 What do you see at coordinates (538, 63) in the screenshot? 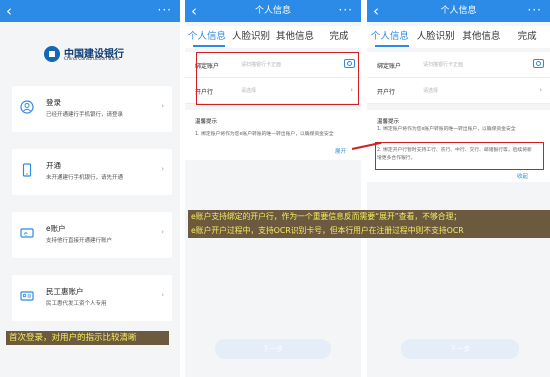
I see `camera-icon` at bounding box center [538, 63].